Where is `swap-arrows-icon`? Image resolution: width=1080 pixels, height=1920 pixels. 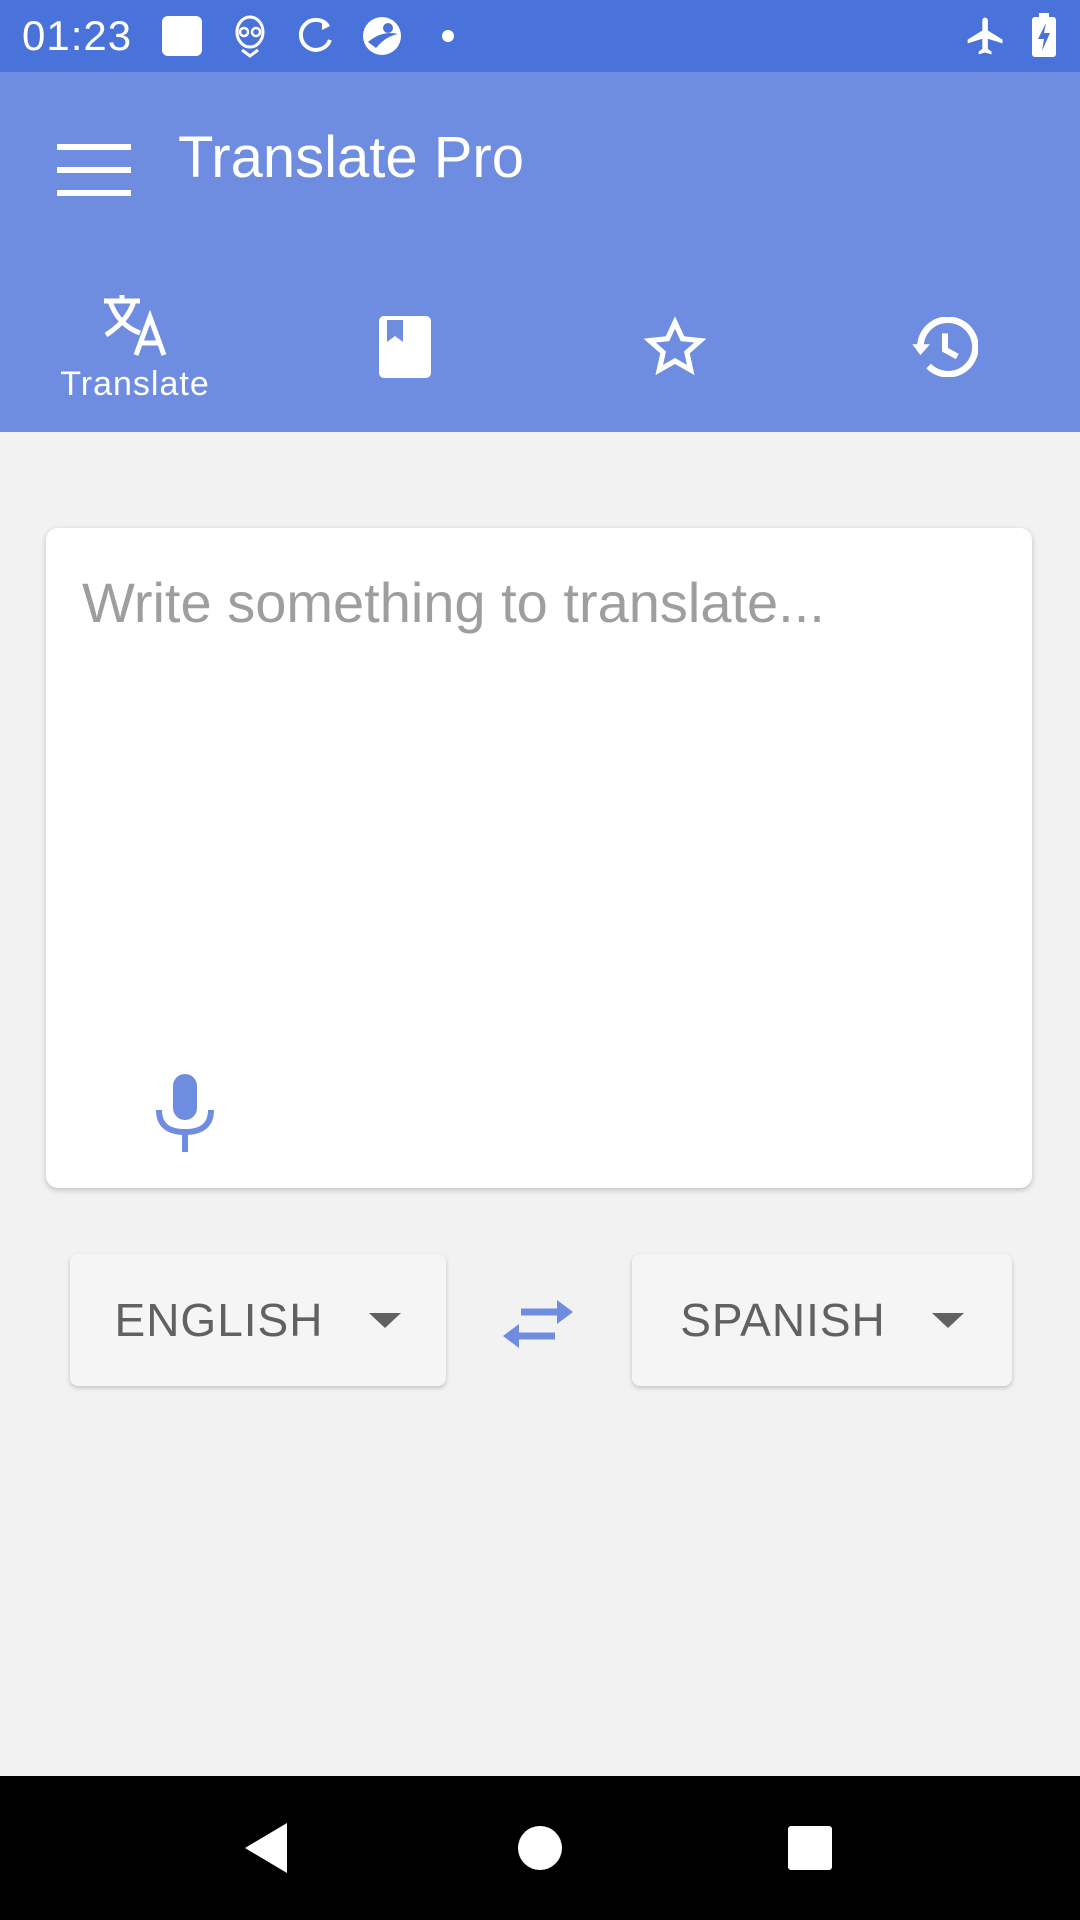
swap-arrows-icon is located at coordinates (538, 1324).